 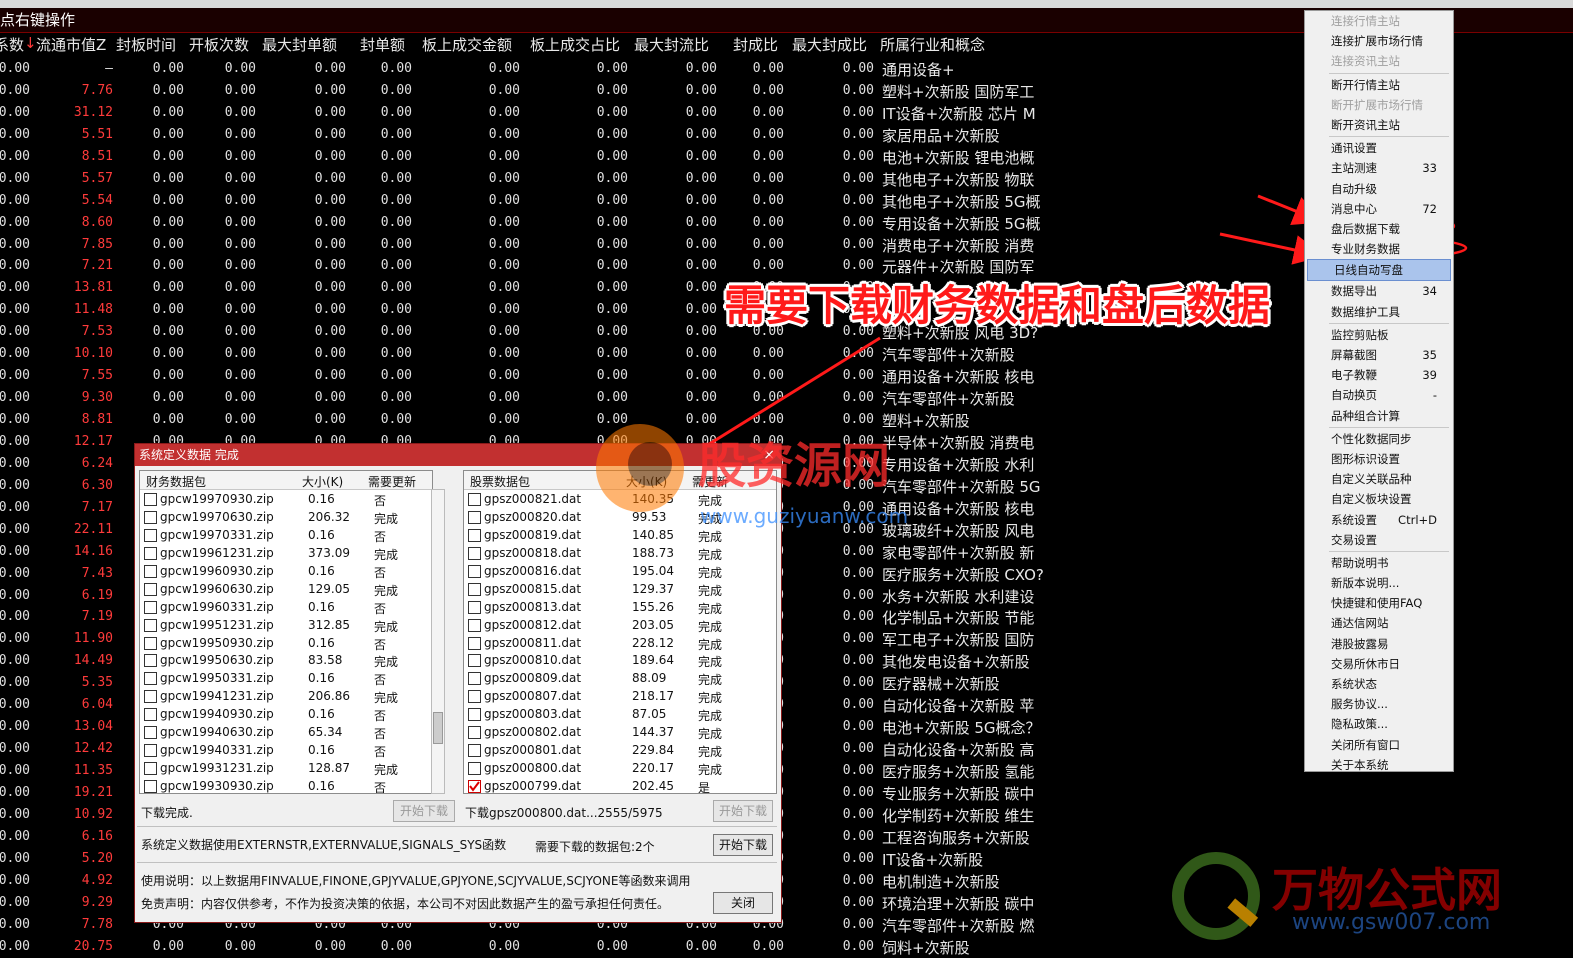 What do you see at coordinates (1379, 664) in the screenshot?
I see `menu-item: 交易所休市日` at bounding box center [1379, 664].